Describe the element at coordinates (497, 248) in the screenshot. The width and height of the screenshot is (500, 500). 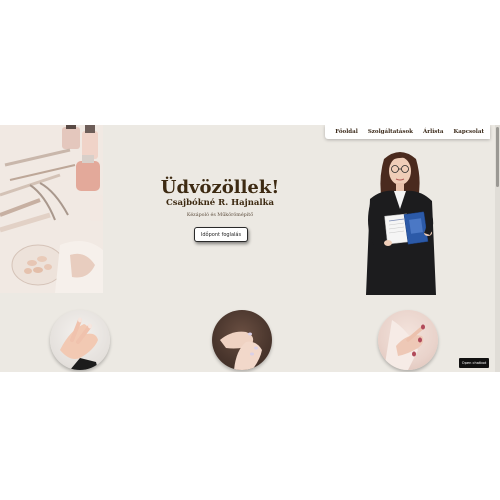
I see `page-scrollbar` at that location.